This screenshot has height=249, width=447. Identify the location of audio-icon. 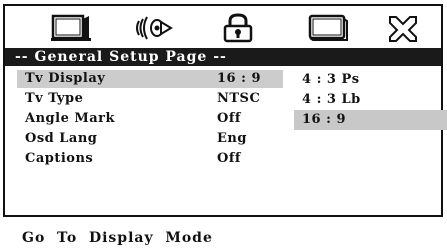
(155, 28).